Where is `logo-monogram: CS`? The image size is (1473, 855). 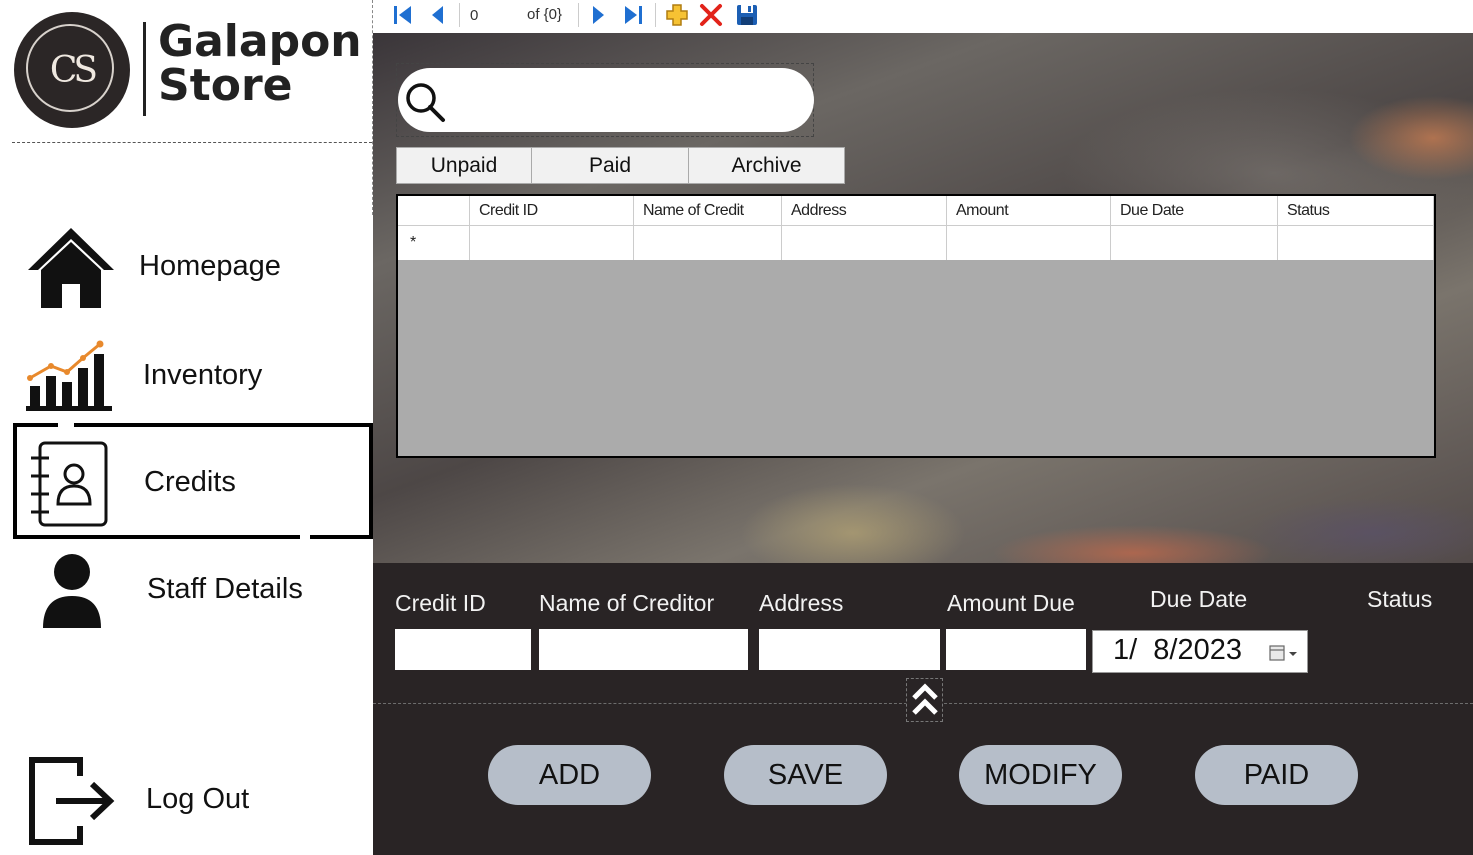 logo-monogram: CS is located at coordinates (73, 70).